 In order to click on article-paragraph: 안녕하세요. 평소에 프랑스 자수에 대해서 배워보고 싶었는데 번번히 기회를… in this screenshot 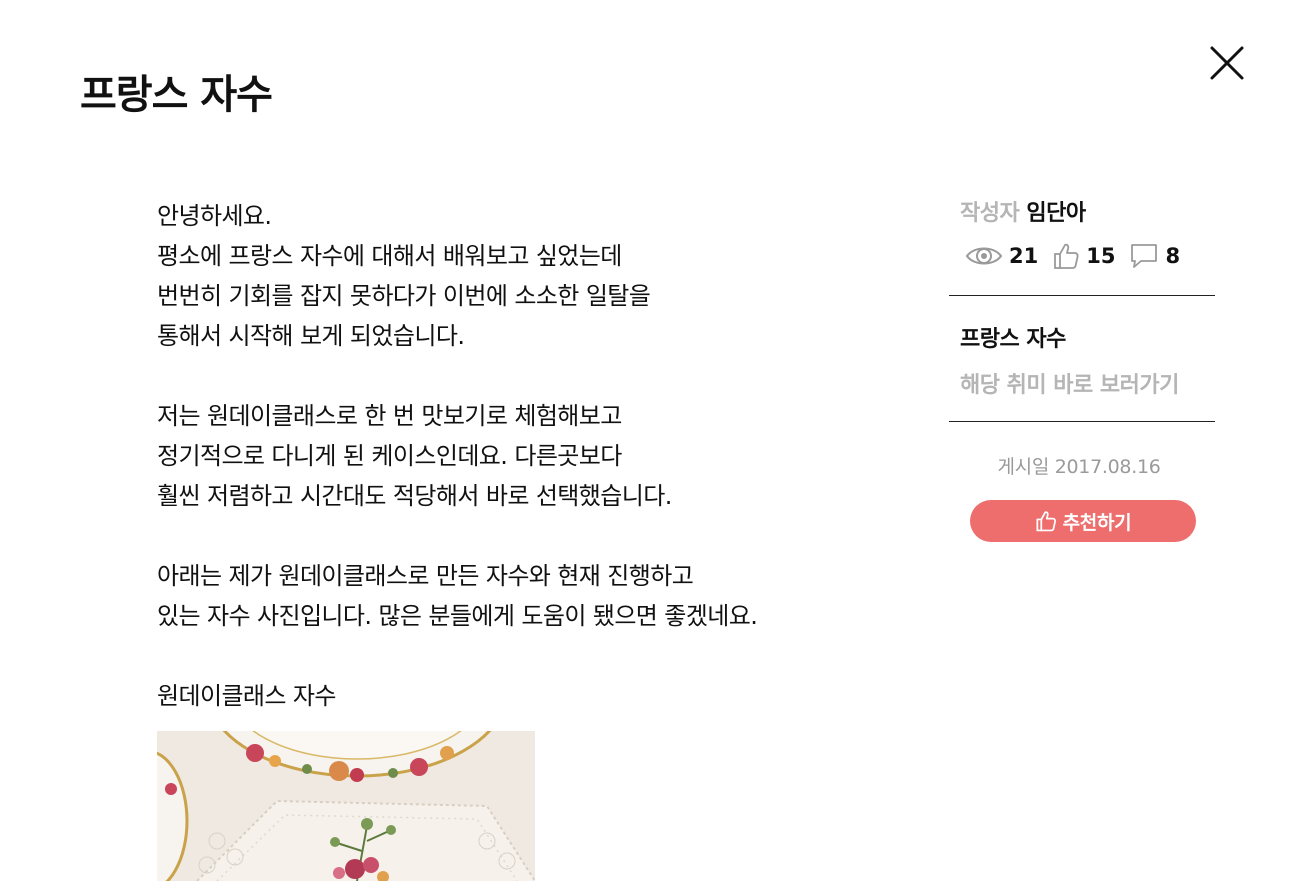, I will do `click(507, 276)`.